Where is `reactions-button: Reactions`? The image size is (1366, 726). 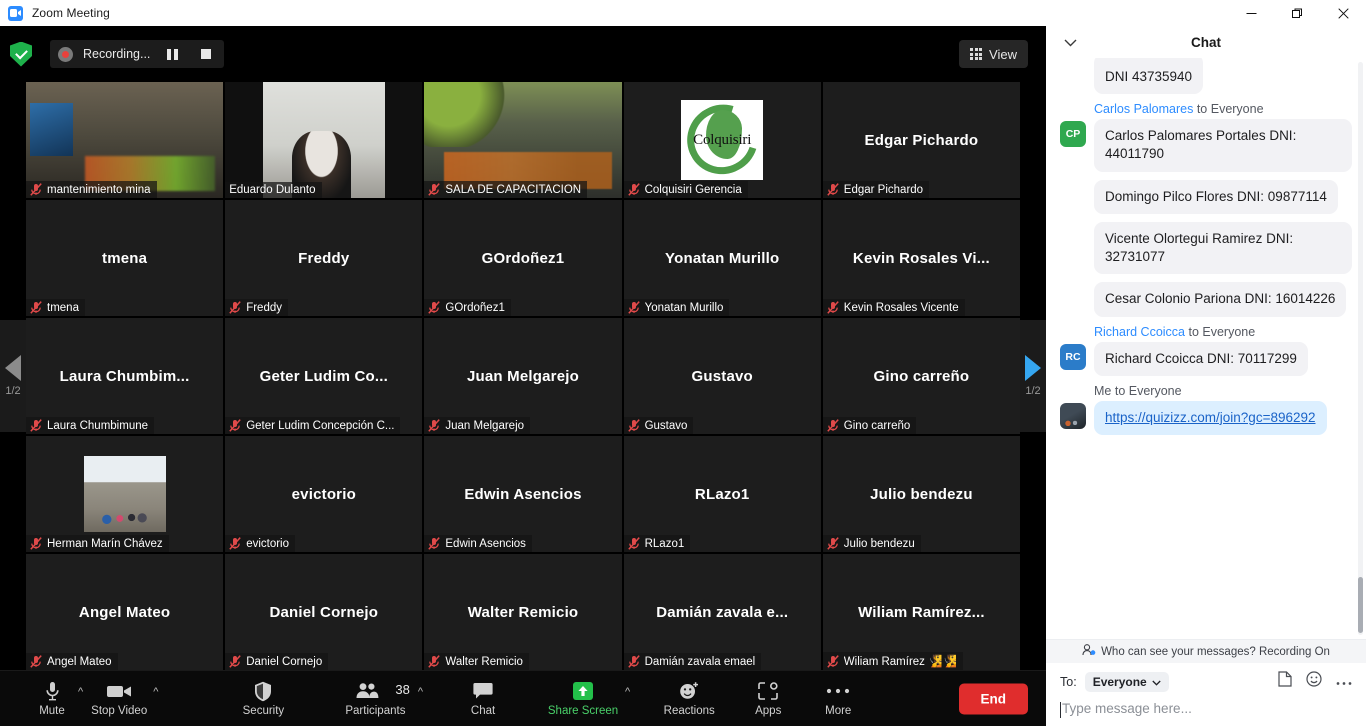
reactions-button: Reactions is located at coordinates (689, 698).